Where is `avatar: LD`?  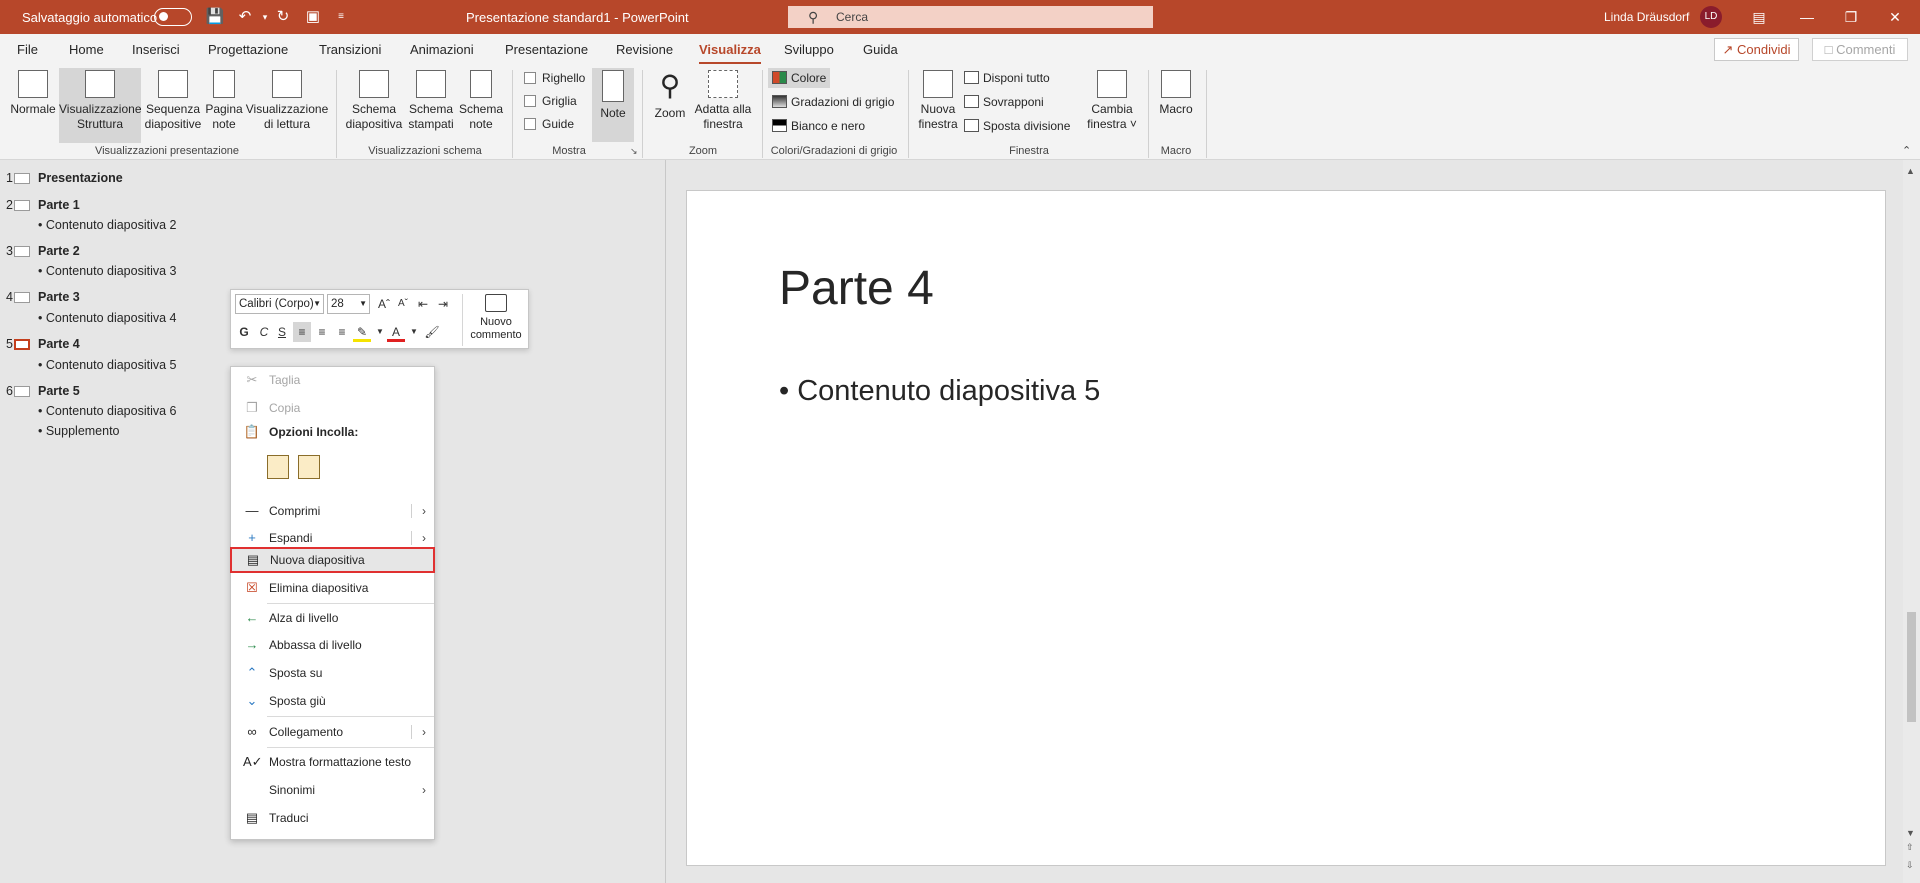
avatar: LD is located at coordinates (1711, 17).